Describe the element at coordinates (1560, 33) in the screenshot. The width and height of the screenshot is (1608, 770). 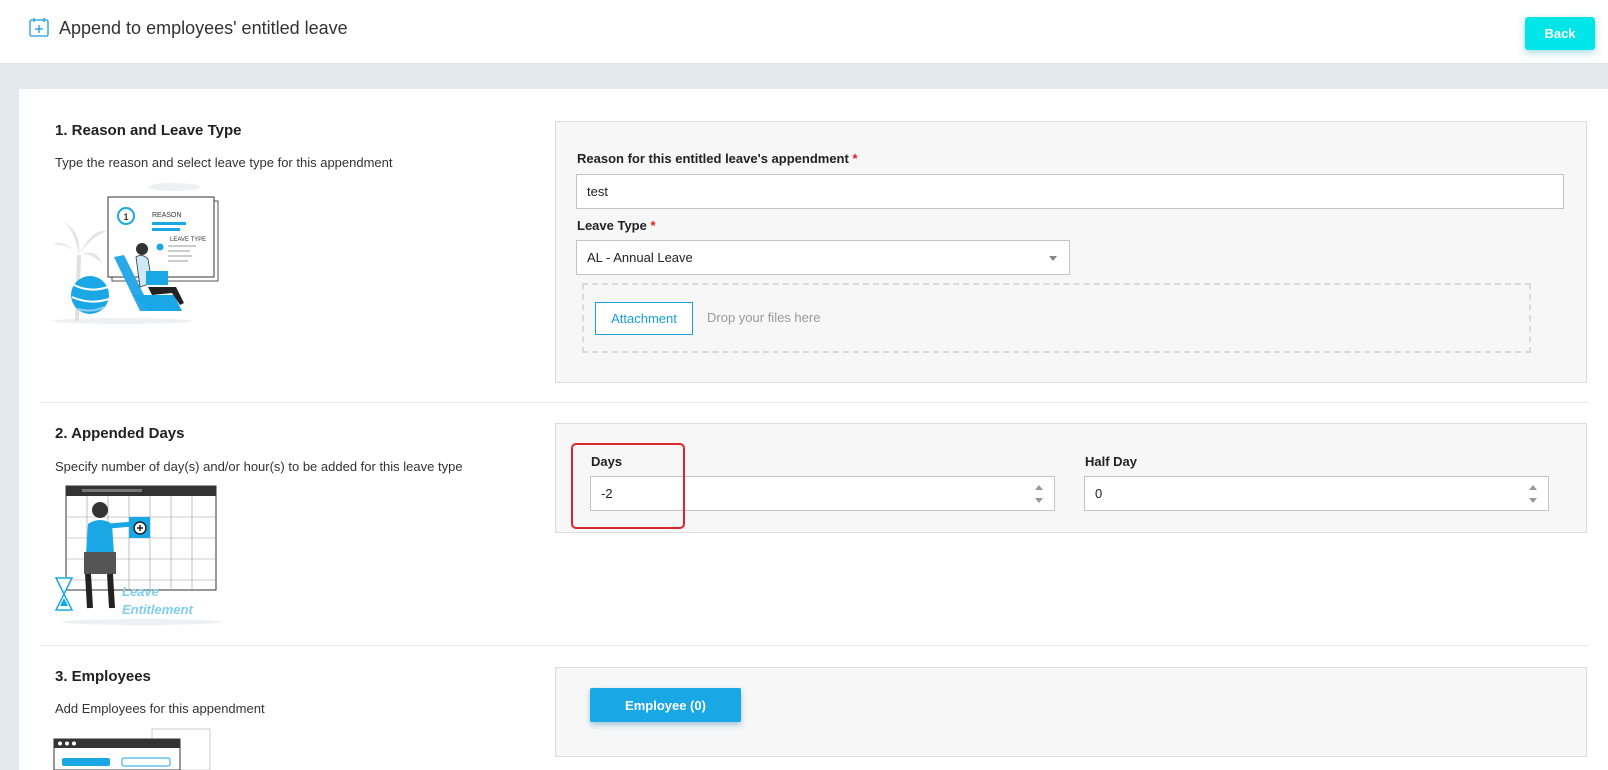
I see `back-button: Back` at that location.